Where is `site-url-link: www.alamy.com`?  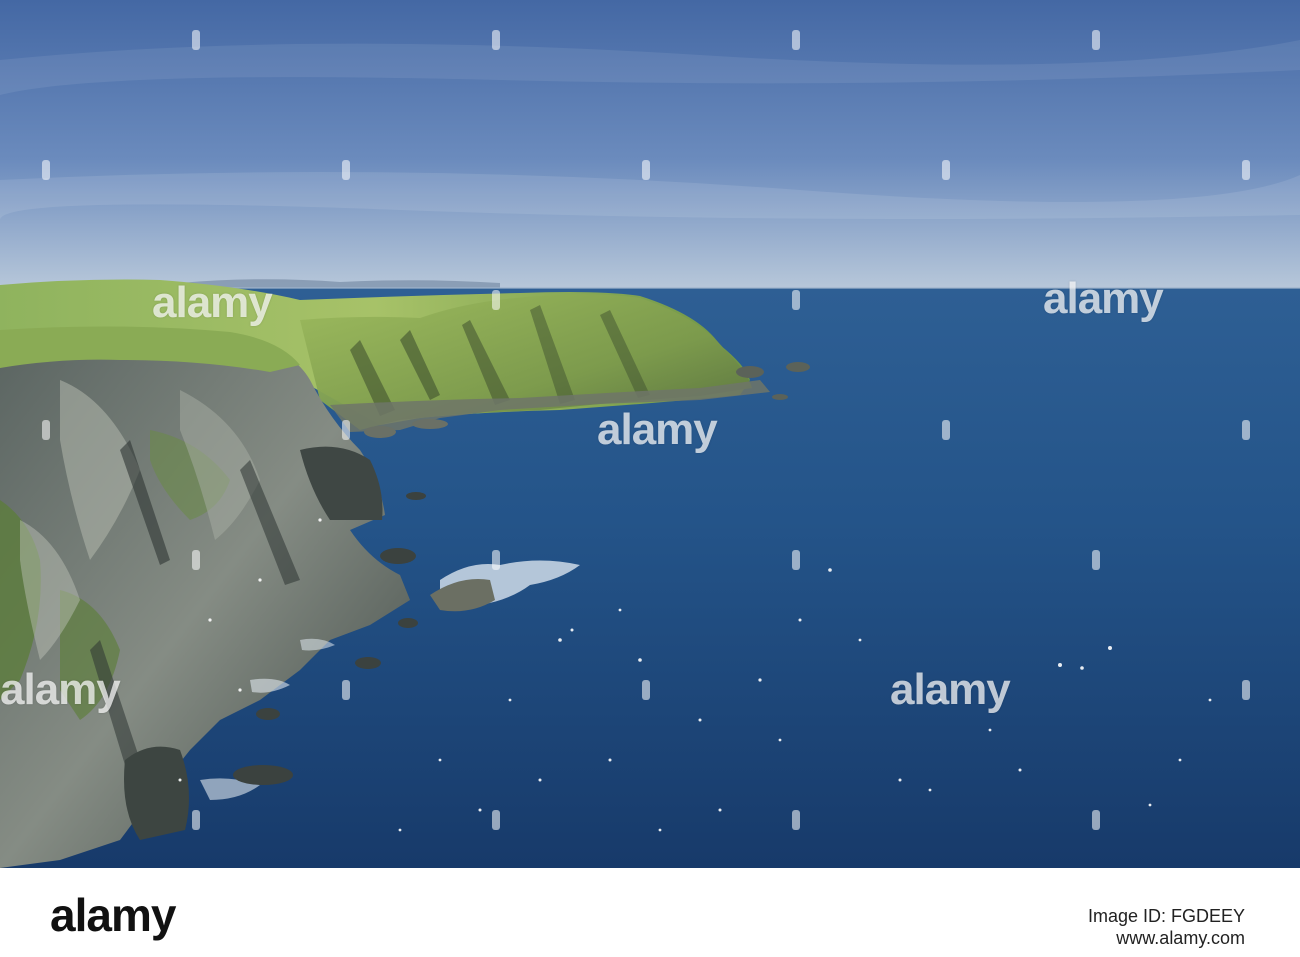
site-url-link: www.alamy.com is located at coordinates (1180, 938).